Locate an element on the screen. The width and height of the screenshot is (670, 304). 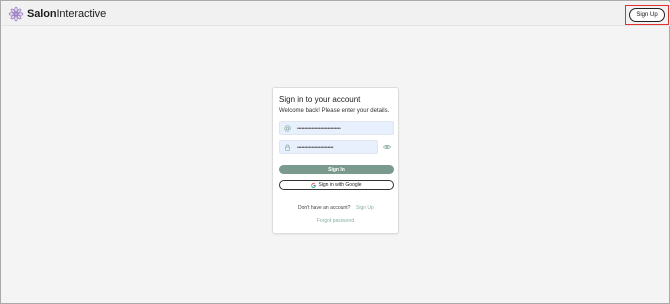
forgot-password-link: Forgot password is located at coordinates (335, 221).